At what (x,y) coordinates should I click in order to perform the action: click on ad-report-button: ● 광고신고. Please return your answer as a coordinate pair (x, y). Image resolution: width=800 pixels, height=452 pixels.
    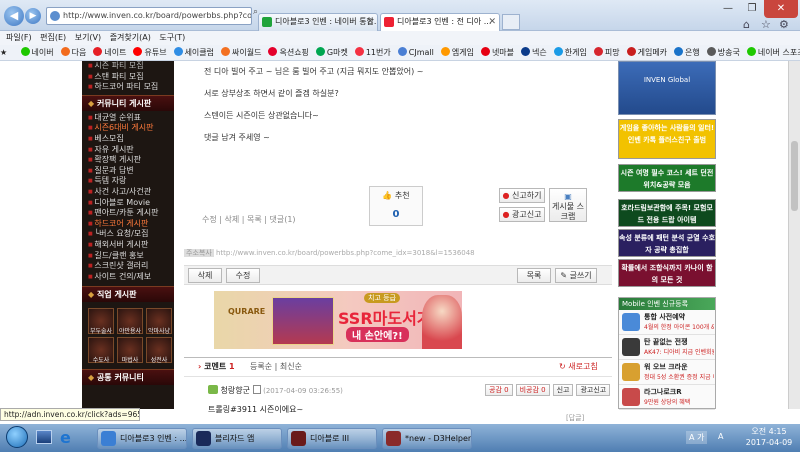
    Looking at the image, I should click on (522, 214).